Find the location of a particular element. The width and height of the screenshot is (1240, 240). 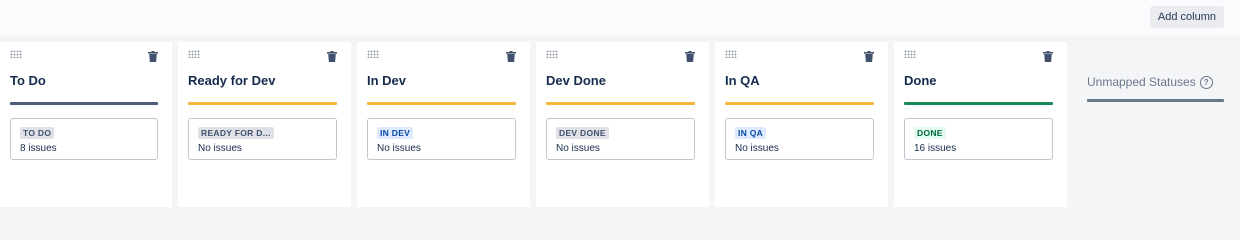

unmapped-statuses-column: Unmapped Statuses ? is located at coordinates (1156, 124).